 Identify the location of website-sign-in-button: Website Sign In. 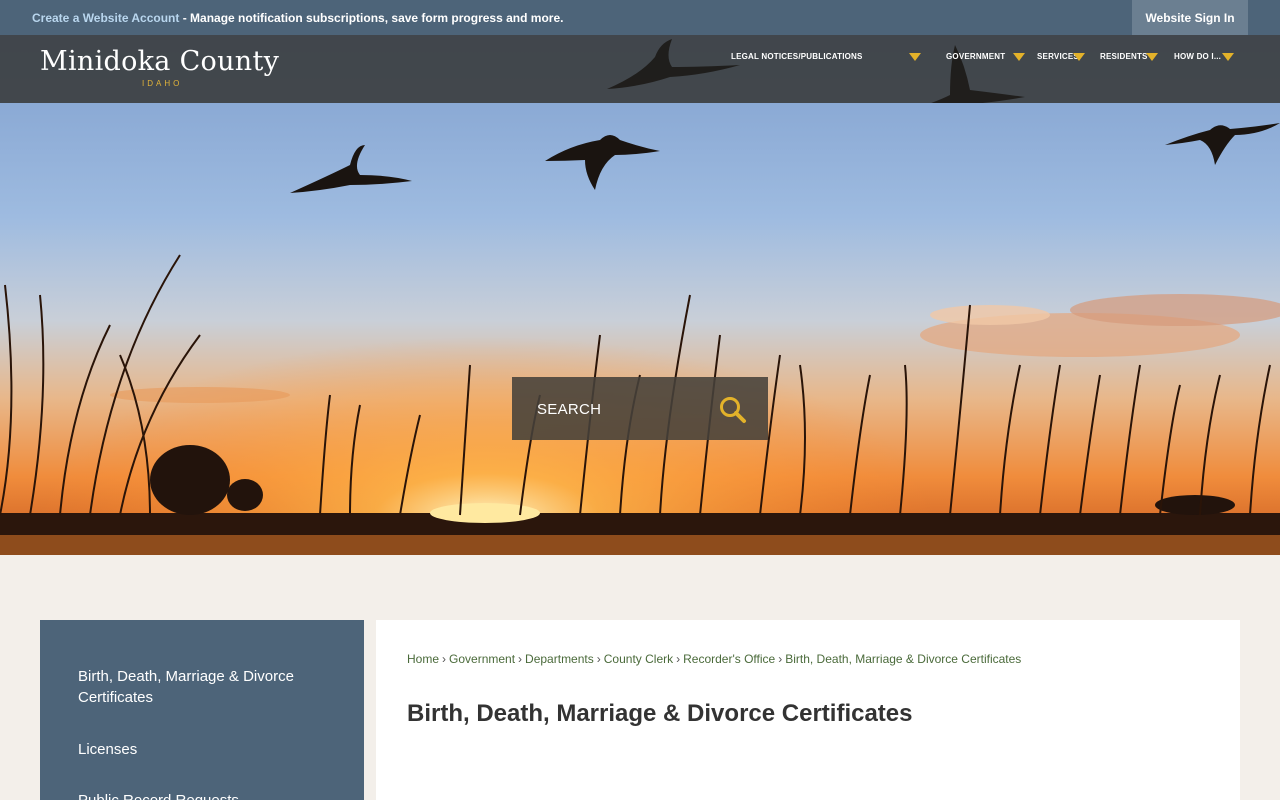
(1190, 17).